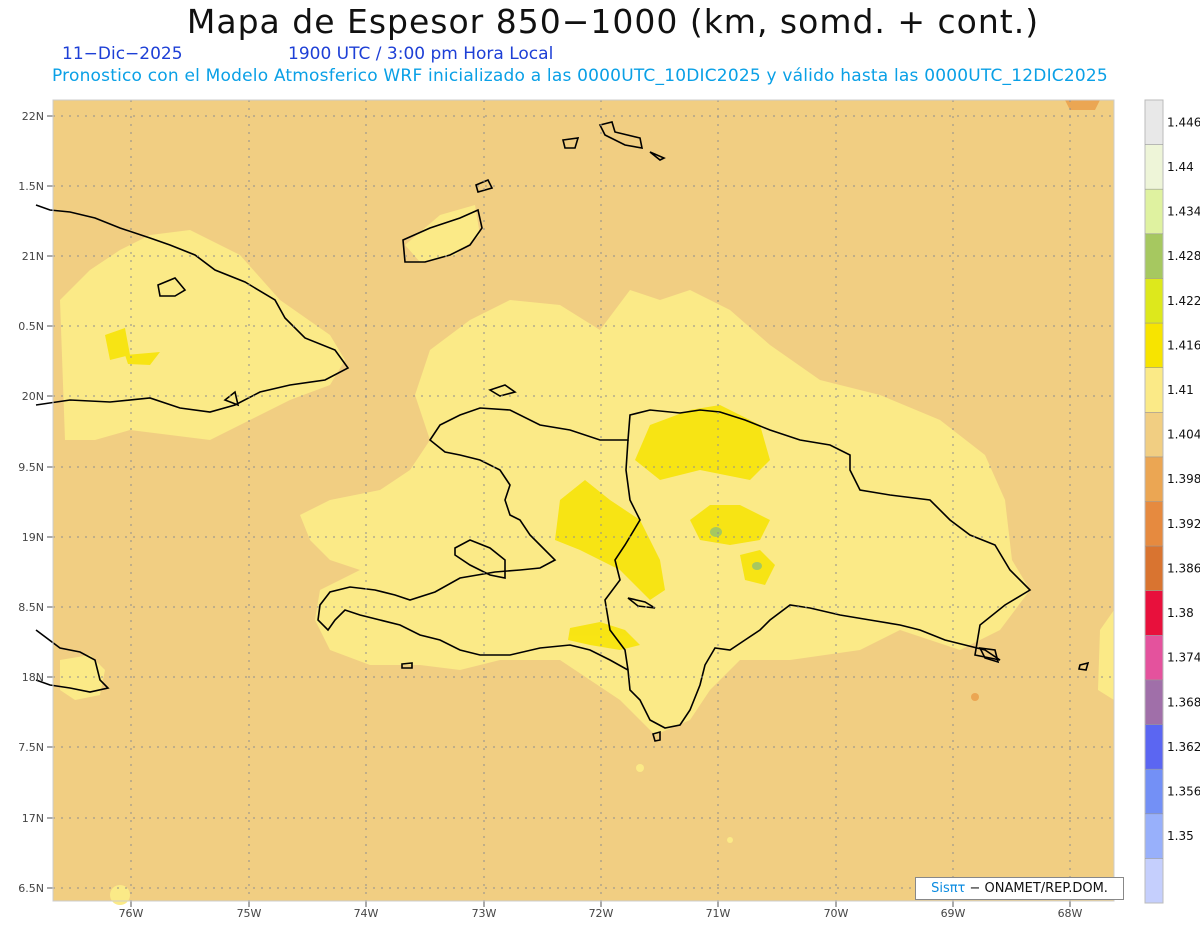  What do you see at coordinates (1180, 390) in the screenshot?
I see `colorbar-label: 1.41` at bounding box center [1180, 390].